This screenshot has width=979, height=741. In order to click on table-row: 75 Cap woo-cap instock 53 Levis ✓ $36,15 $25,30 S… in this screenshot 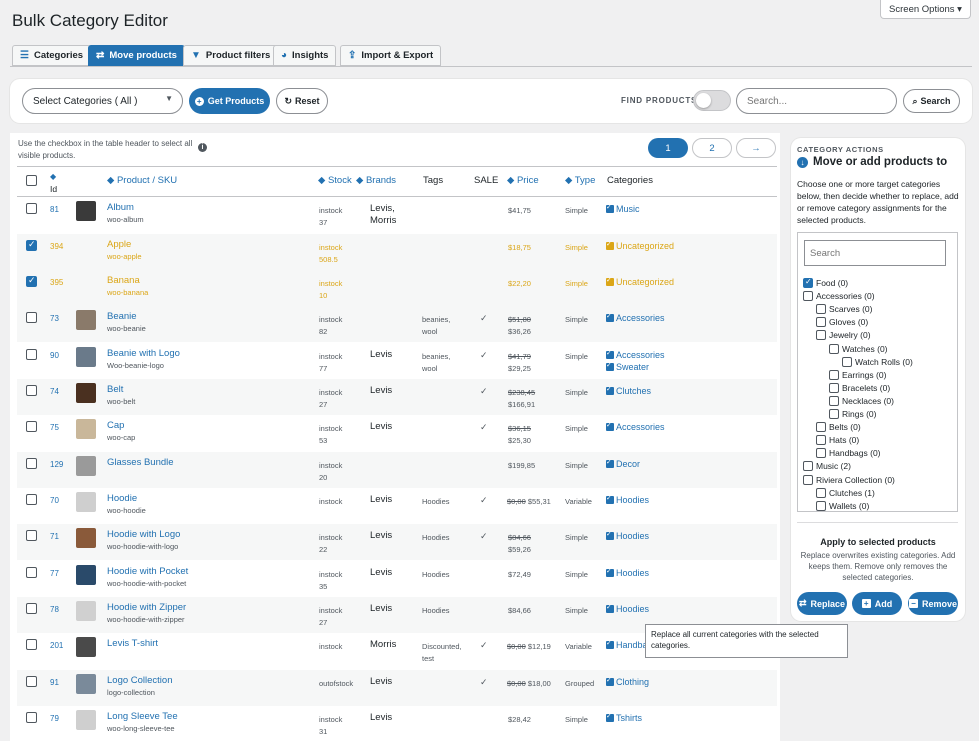, I will do `click(397, 433)`.